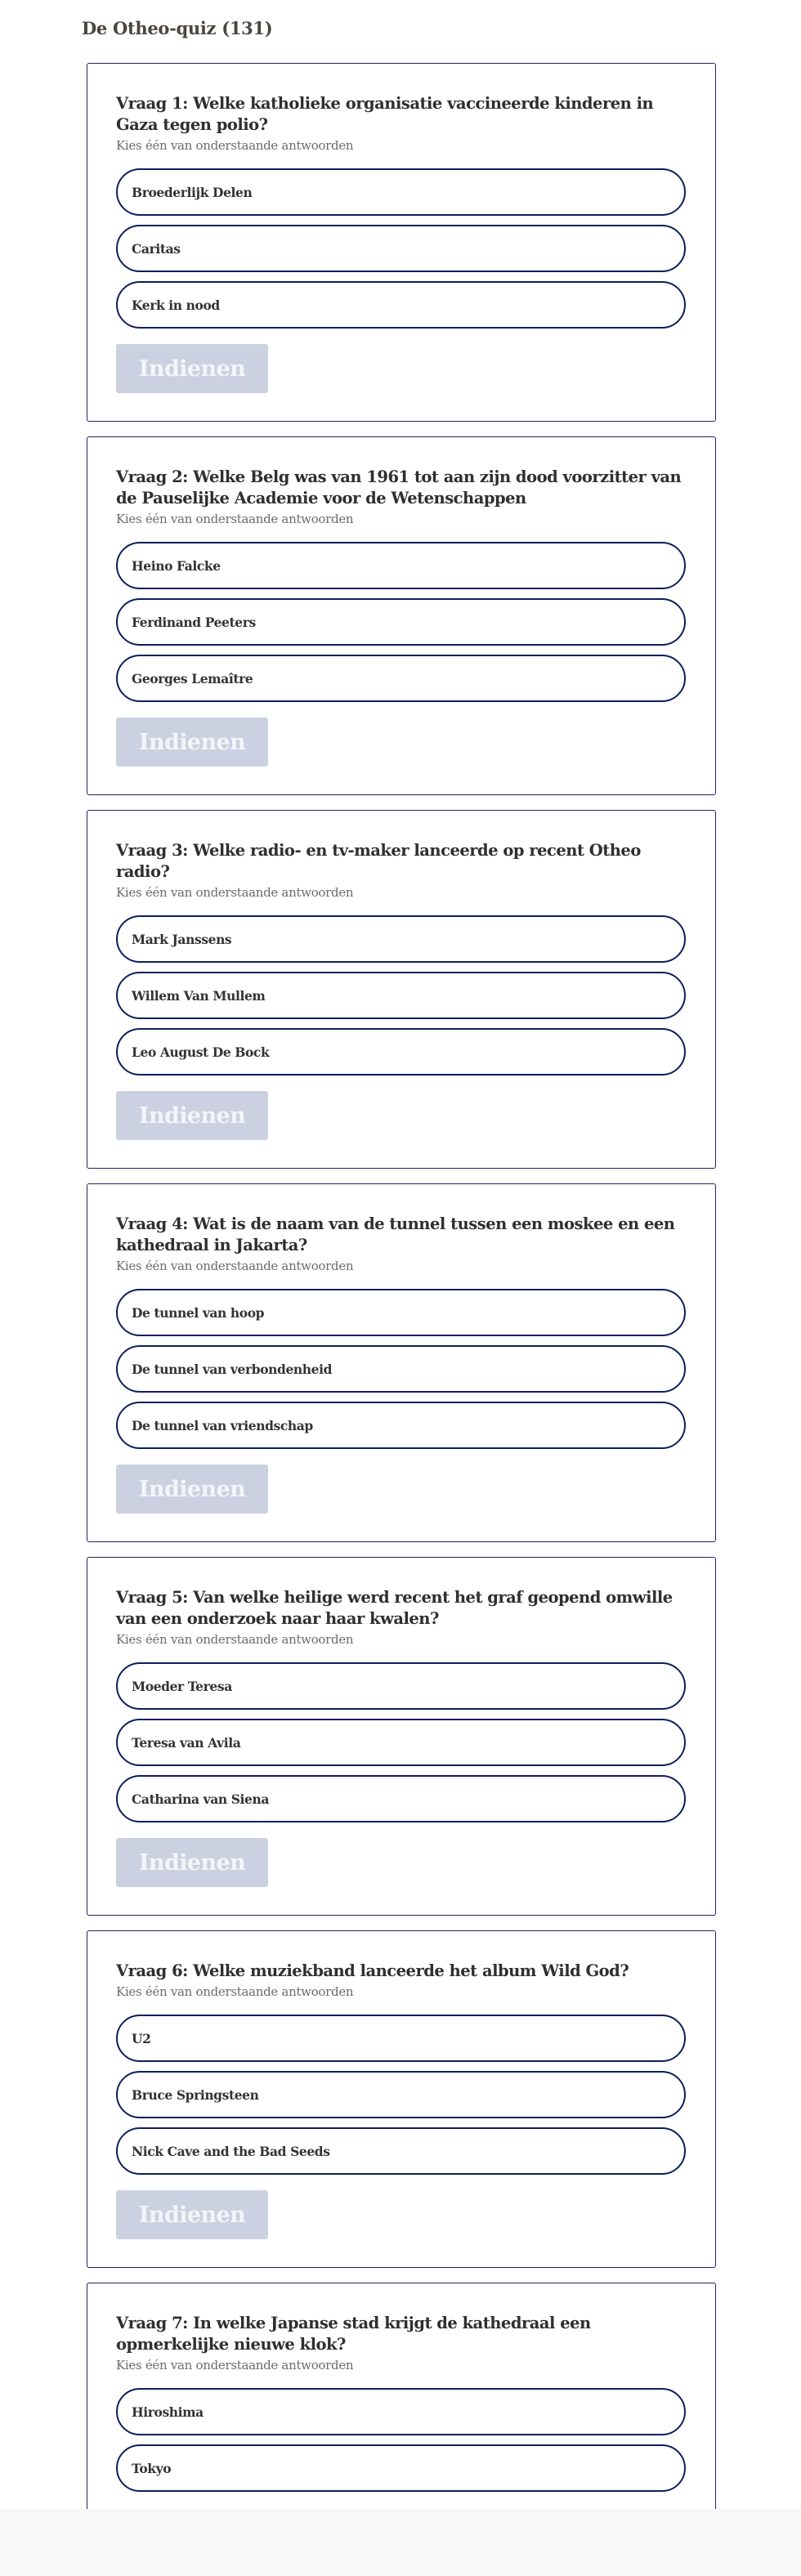 The width and height of the screenshot is (801, 2576). Describe the element at coordinates (401, 2151) in the screenshot. I see `answer-option: Nick Cave and the Bad Seeds` at that location.